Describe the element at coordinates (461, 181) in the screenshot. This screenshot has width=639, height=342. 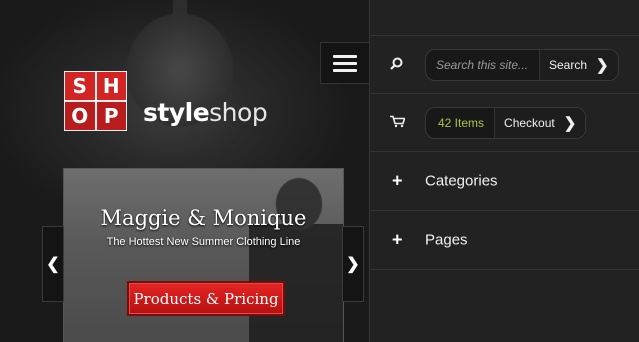
I see `nav-categories-label: Categories` at that location.